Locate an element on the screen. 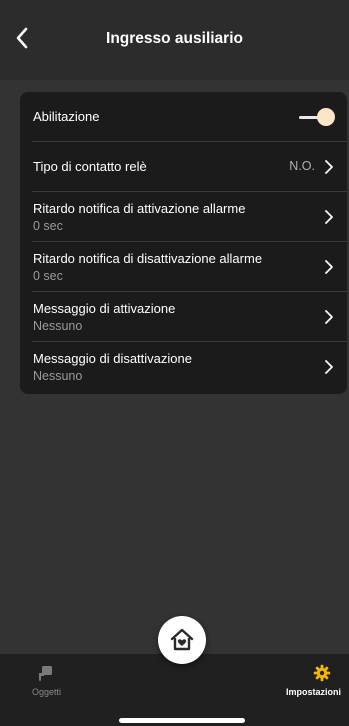 The width and height of the screenshot is (349, 726). relay-contact-value: N.O. is located at coordinates (302, 166).